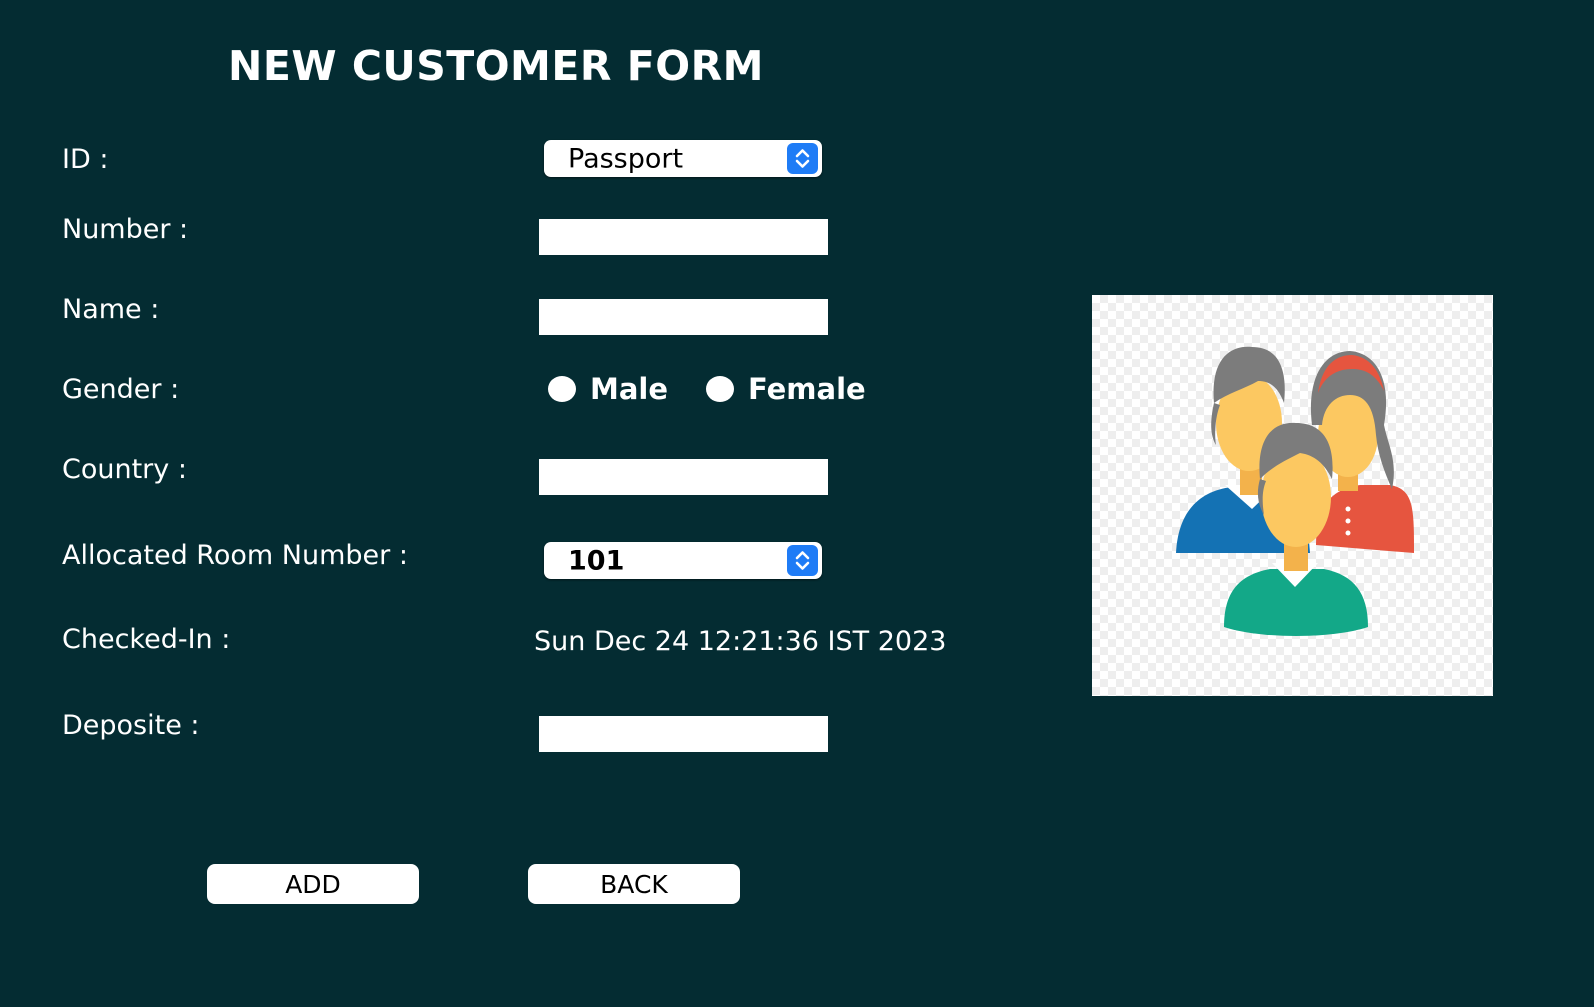  Describe the element at coordinates (596, 560) in the screenshot. I see `room-number-selected-value: 101` at that location.